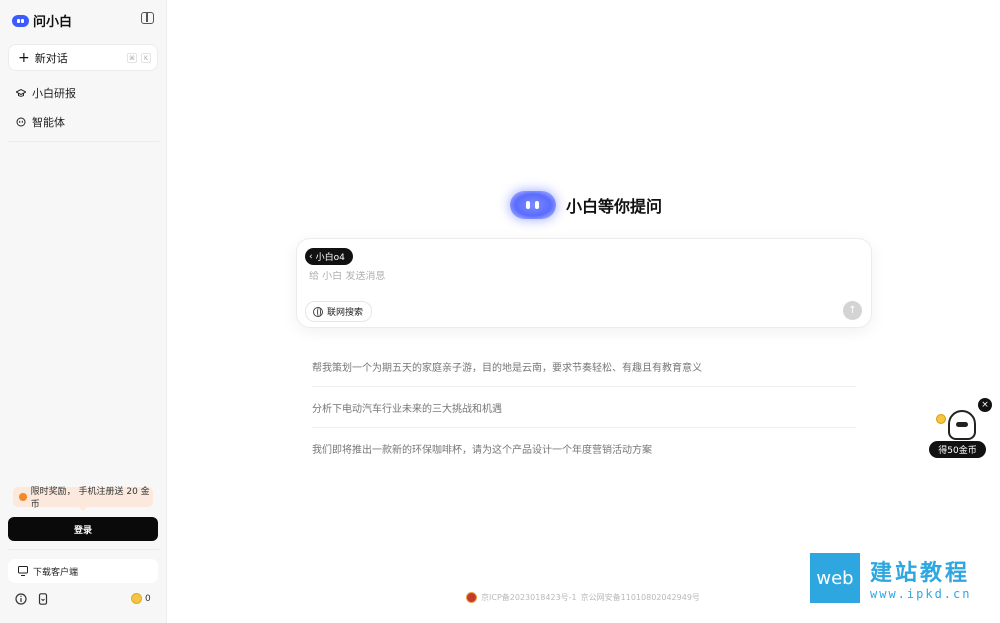 The height and width of the screenshot is (623, 1000). Describe the element at coordinates (345, 313) in the screenshot. I see `web-search-label: 联网搜索` at that location.